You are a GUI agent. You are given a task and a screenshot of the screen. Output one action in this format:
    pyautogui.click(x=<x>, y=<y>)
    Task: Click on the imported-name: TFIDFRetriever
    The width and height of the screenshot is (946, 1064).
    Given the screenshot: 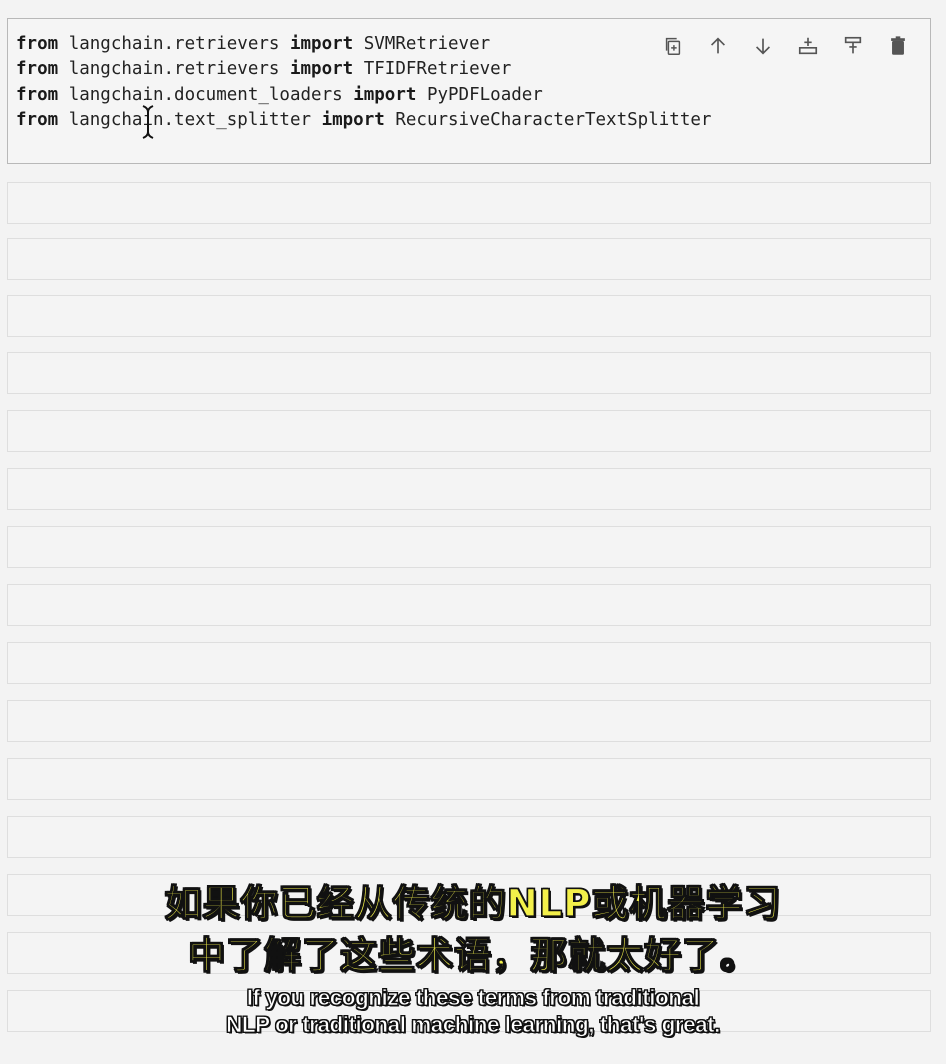 What is the action you would take?
    pyautogui.click(x=437, y=69)
    